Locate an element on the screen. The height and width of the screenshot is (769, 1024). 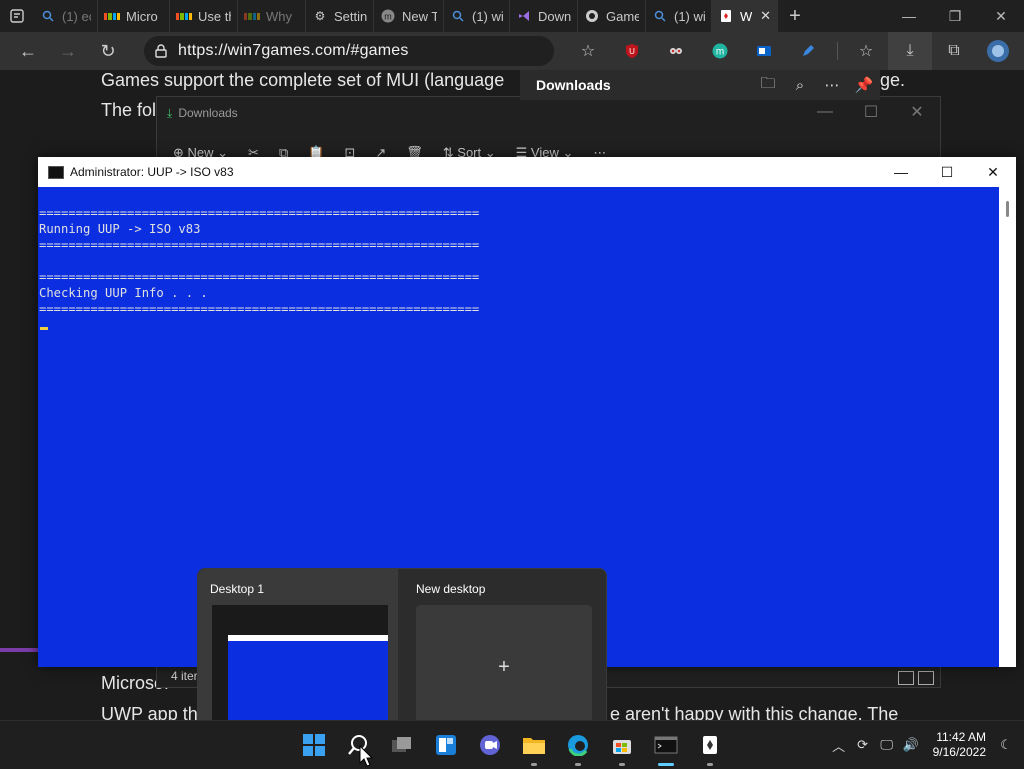
widgets-icon is located at coordinates (446, 745).